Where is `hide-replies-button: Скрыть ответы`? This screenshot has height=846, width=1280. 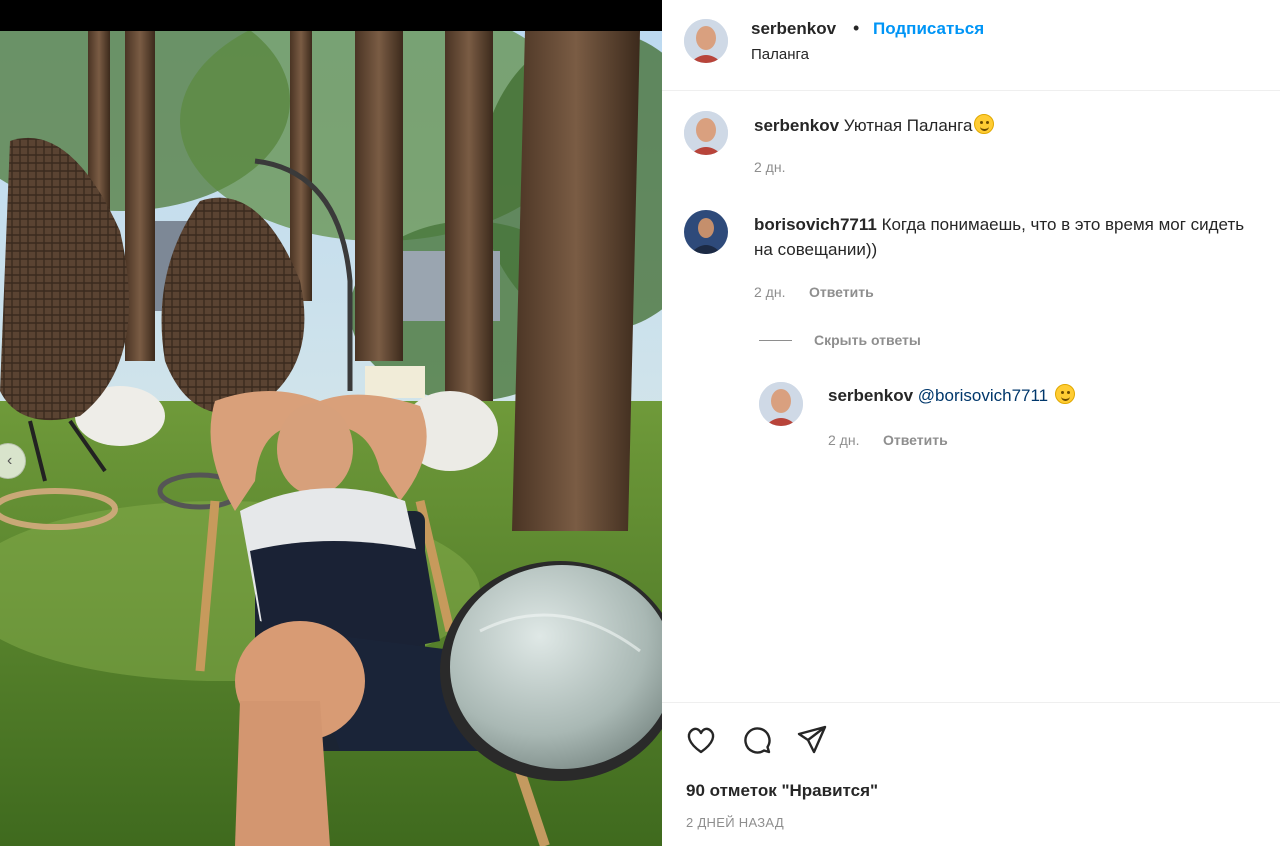
hide-replies-button: Скрыть ответы is located at coordinates (867, 340).